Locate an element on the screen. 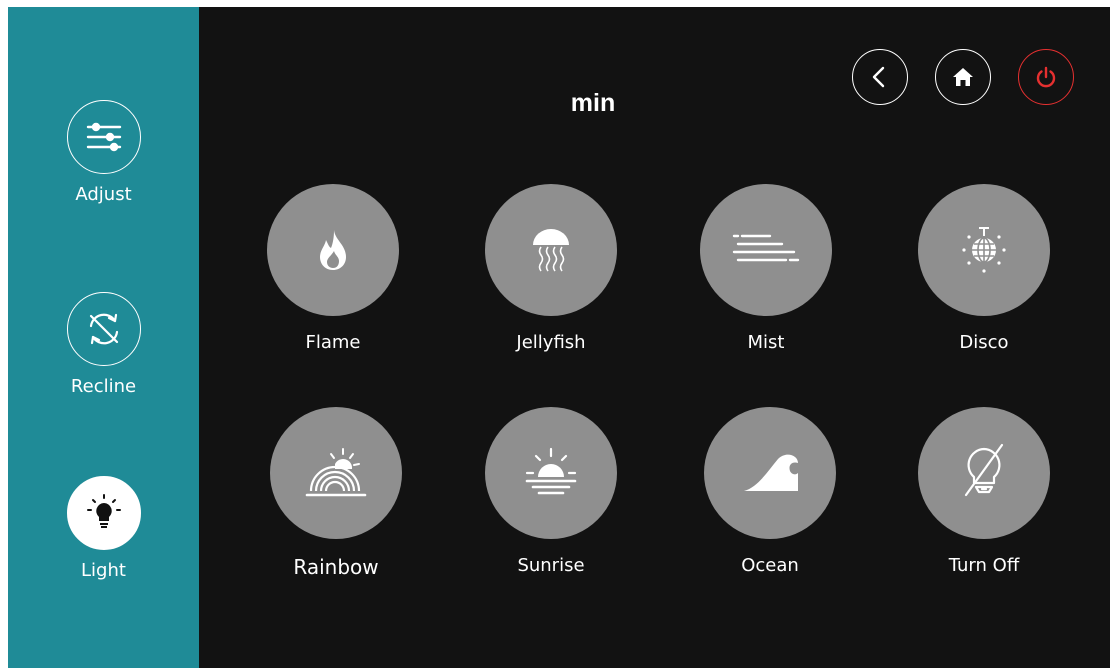  sidebar-recline-circle is located at coordinates (103, 329).